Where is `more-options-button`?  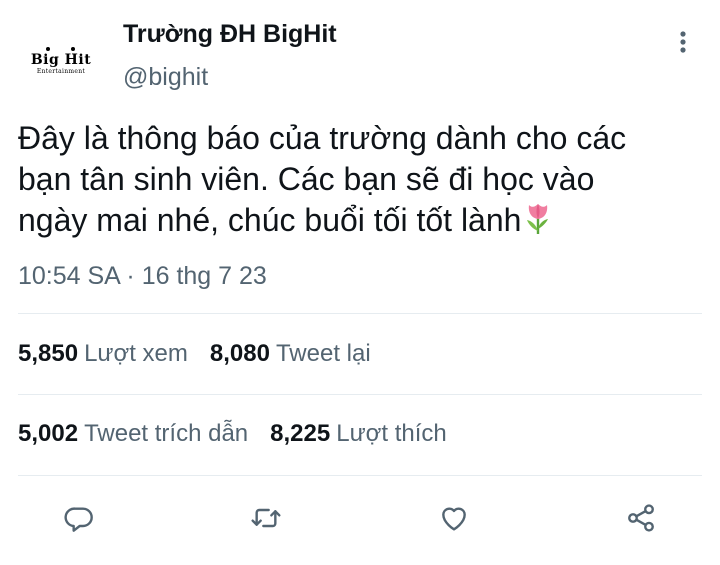 more-options-button is located at coordinates (683, 42).